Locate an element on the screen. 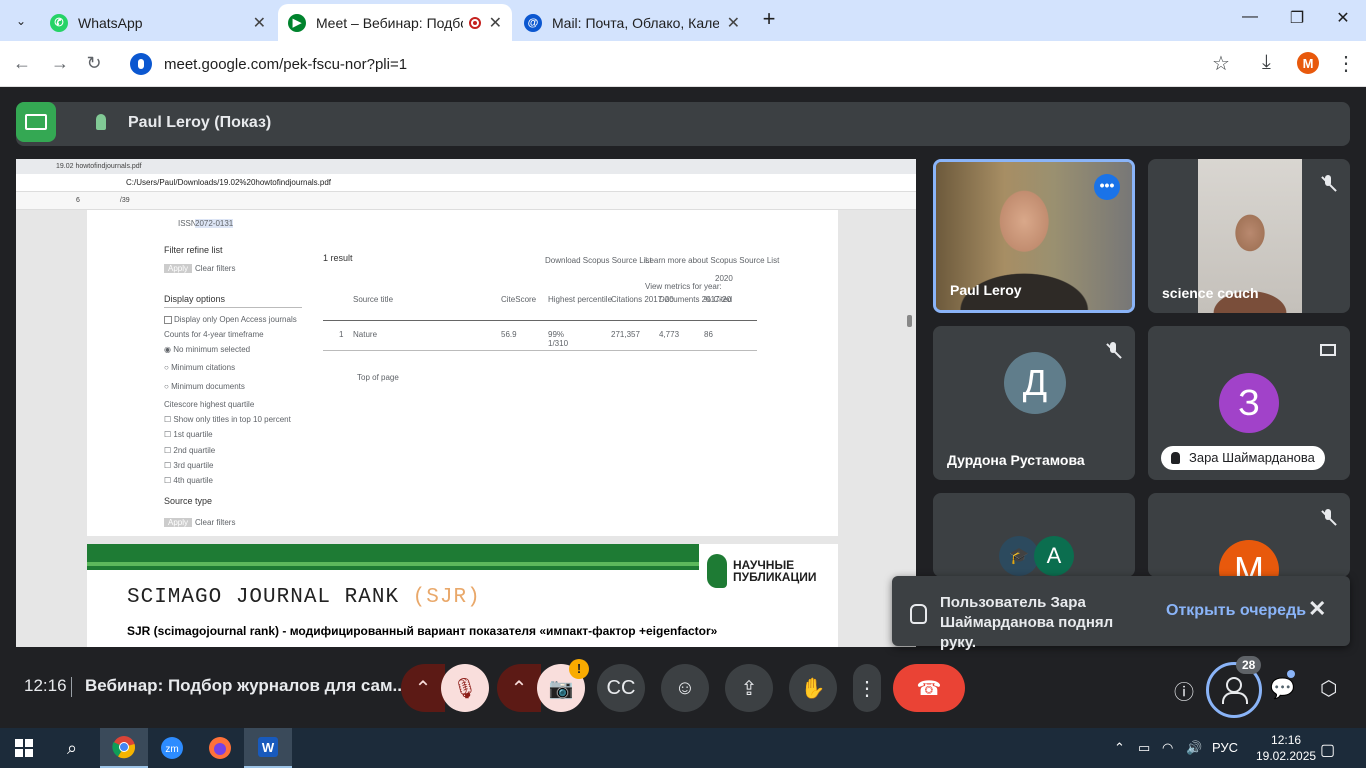 The height and width of the screenshot is (768, 1366). participant-tile-durdona: Д Дурдона Рустамова is located at coordinates (1034, 403).